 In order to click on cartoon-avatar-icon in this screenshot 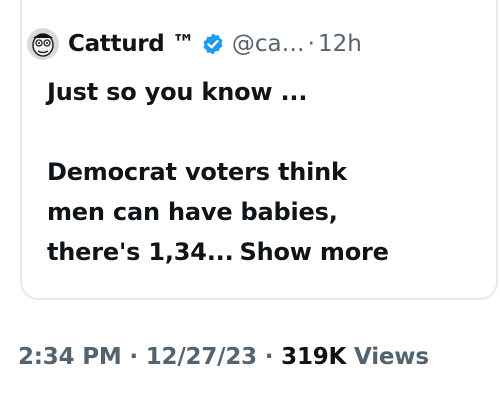, I will do `click(43, 44)`.